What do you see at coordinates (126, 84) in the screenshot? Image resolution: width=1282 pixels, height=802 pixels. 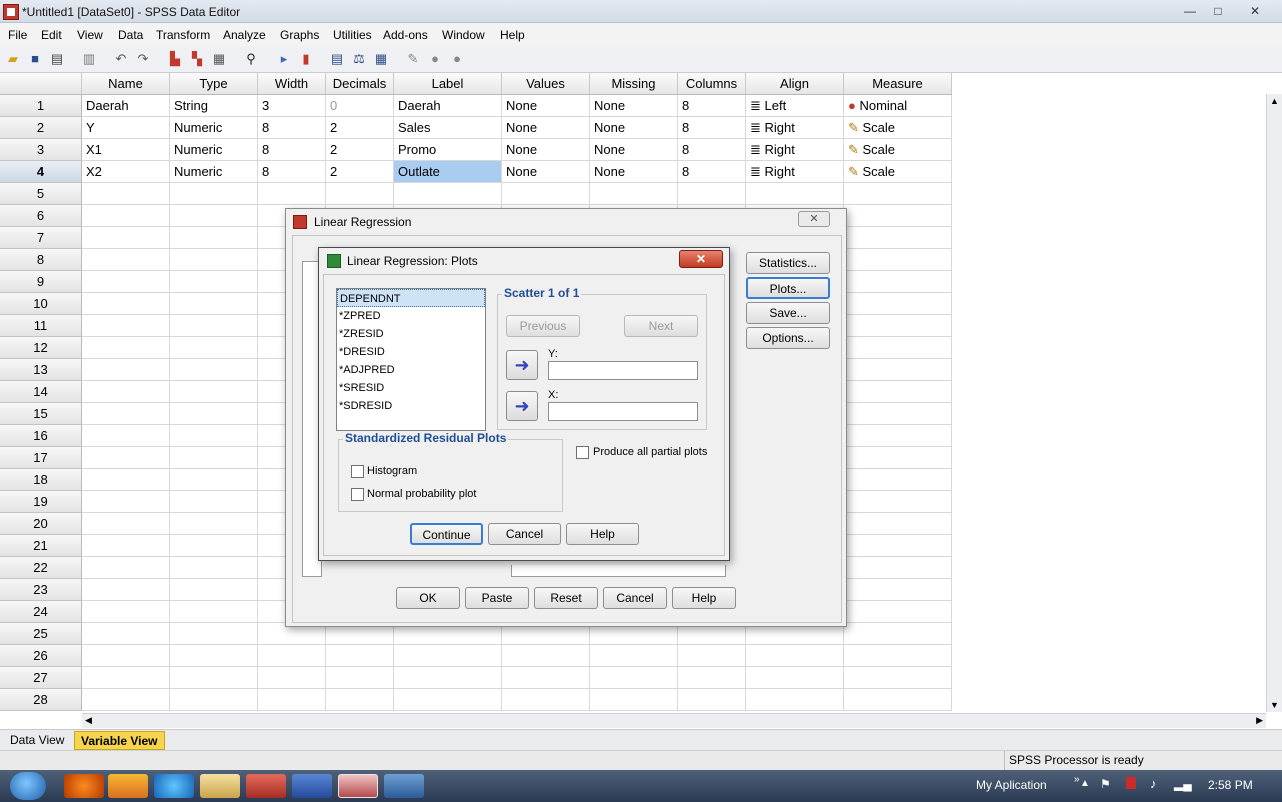 I see `col-header-name: Name` at bounding box center [126, 84].